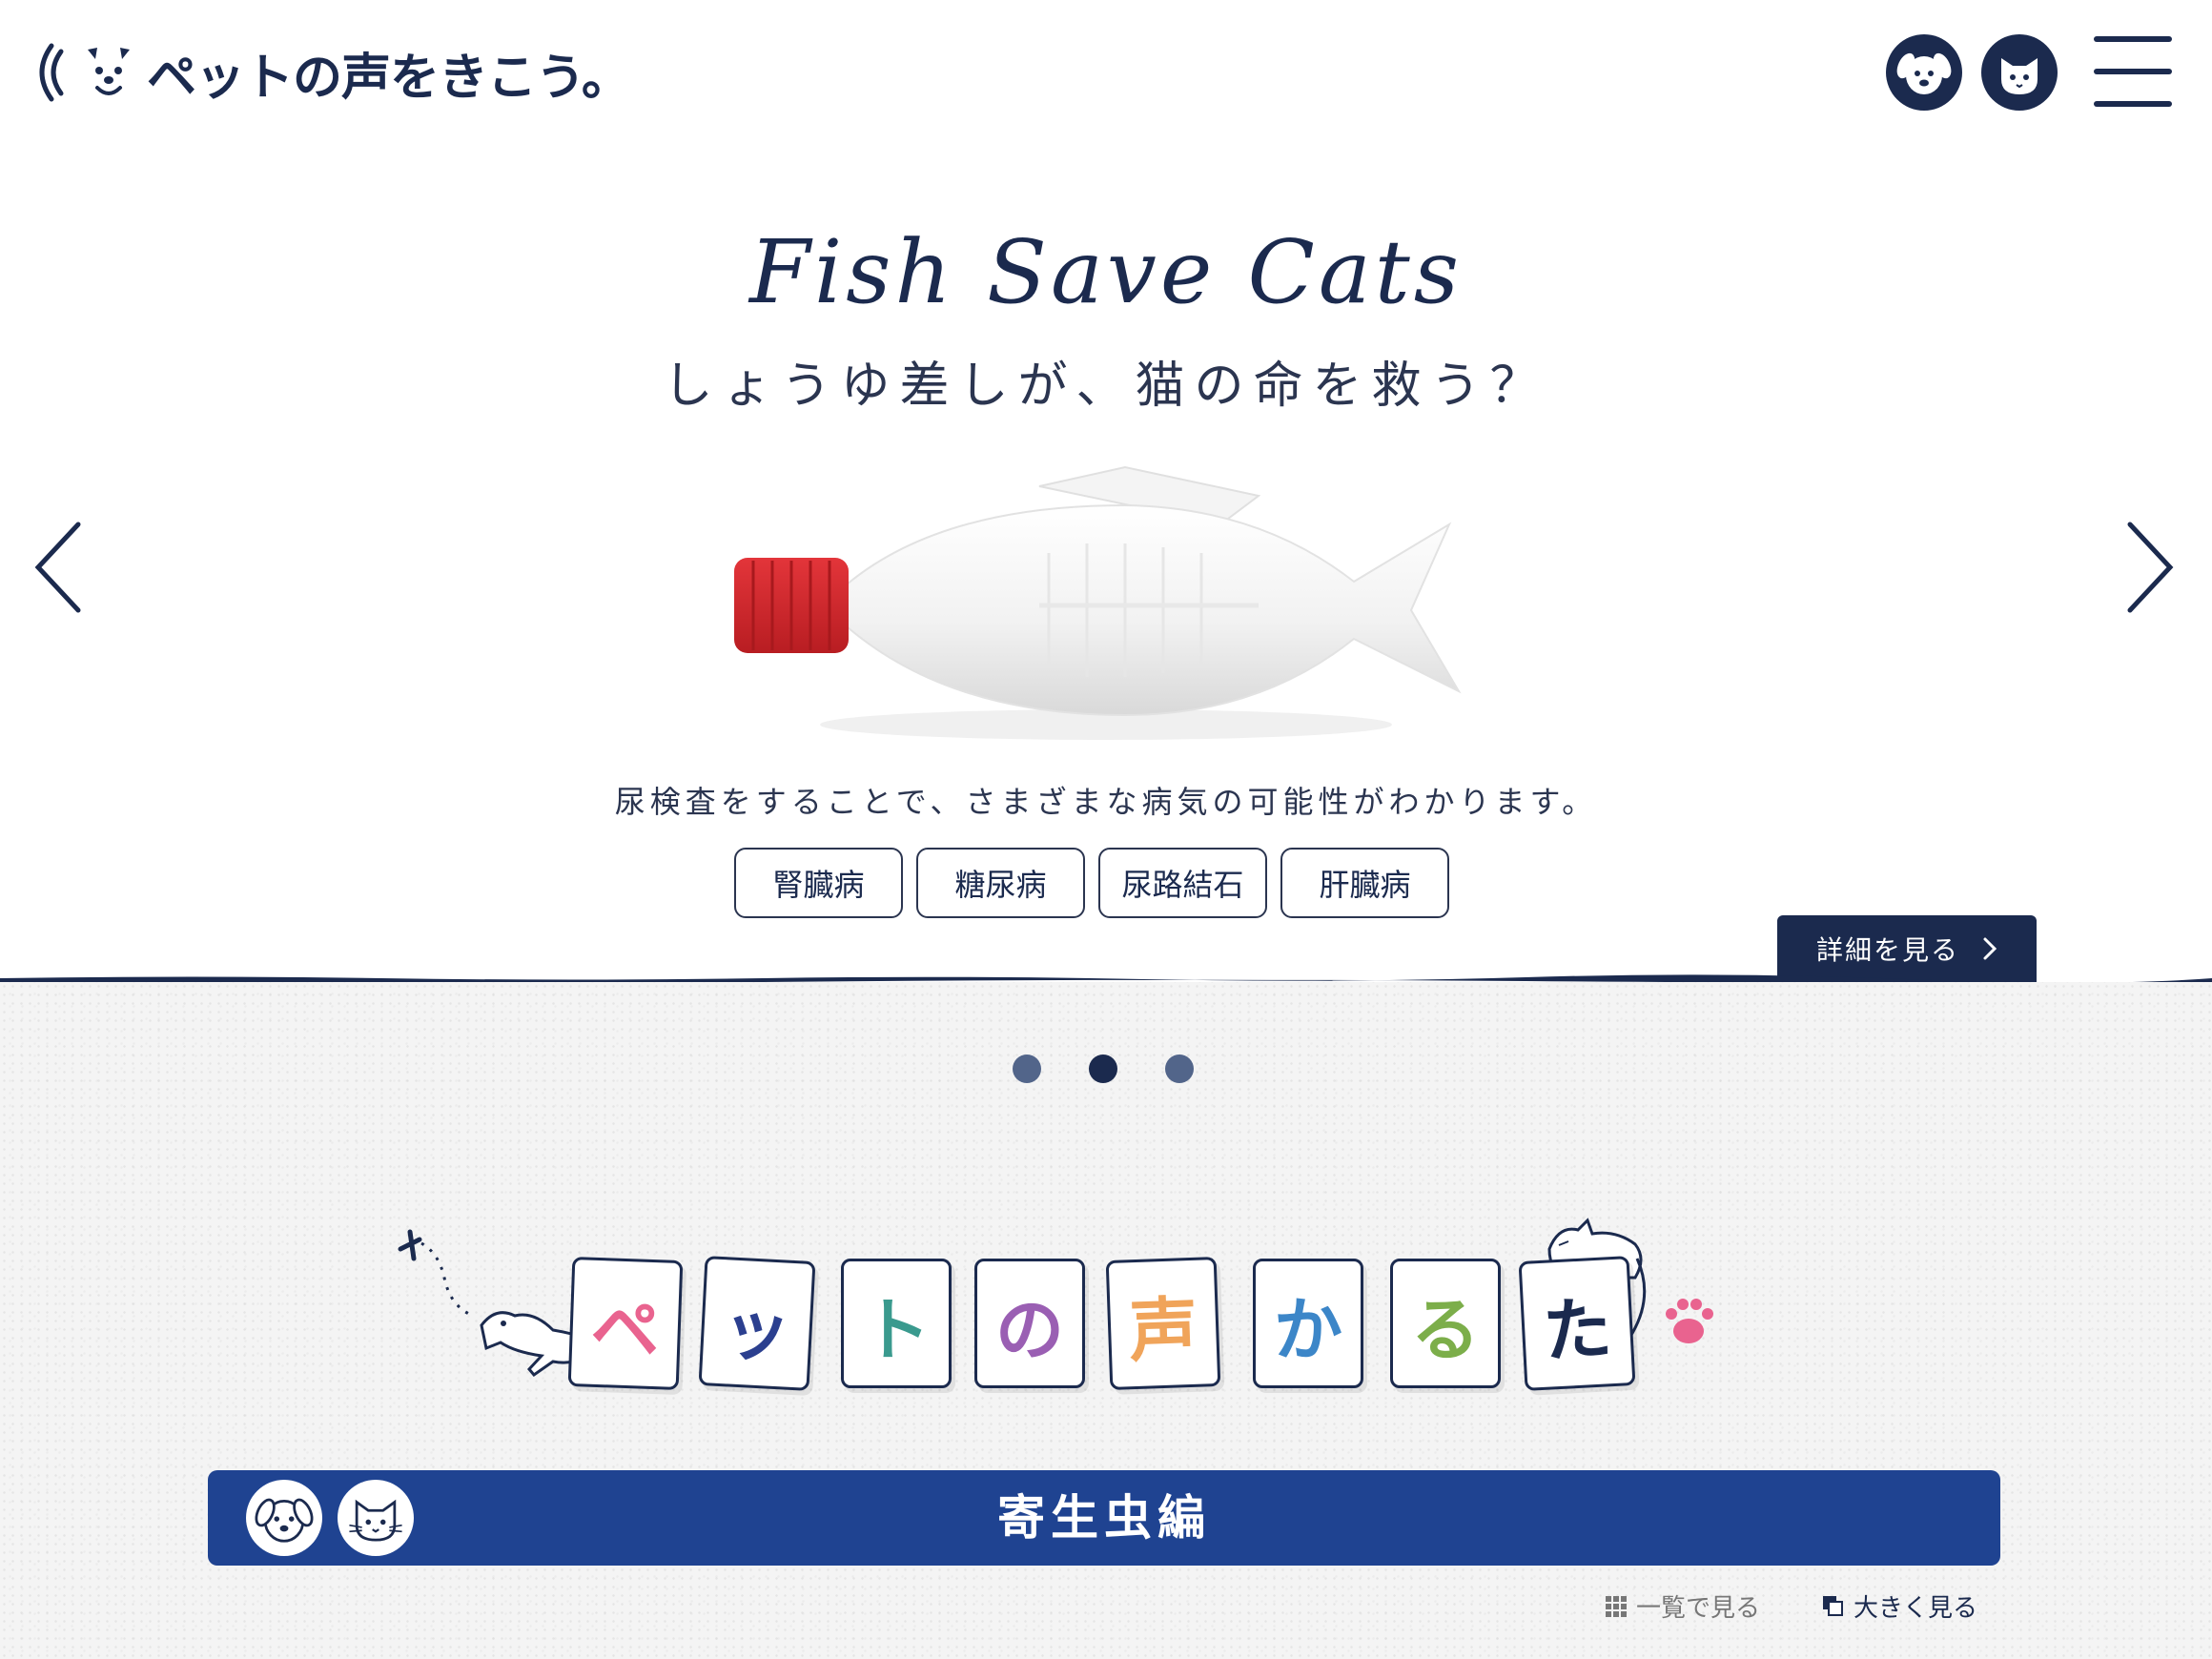 Image resolution: width=2212 pixels, height=1659 pixels. I want to click on karuta-char: た, so click(1577, 1329).